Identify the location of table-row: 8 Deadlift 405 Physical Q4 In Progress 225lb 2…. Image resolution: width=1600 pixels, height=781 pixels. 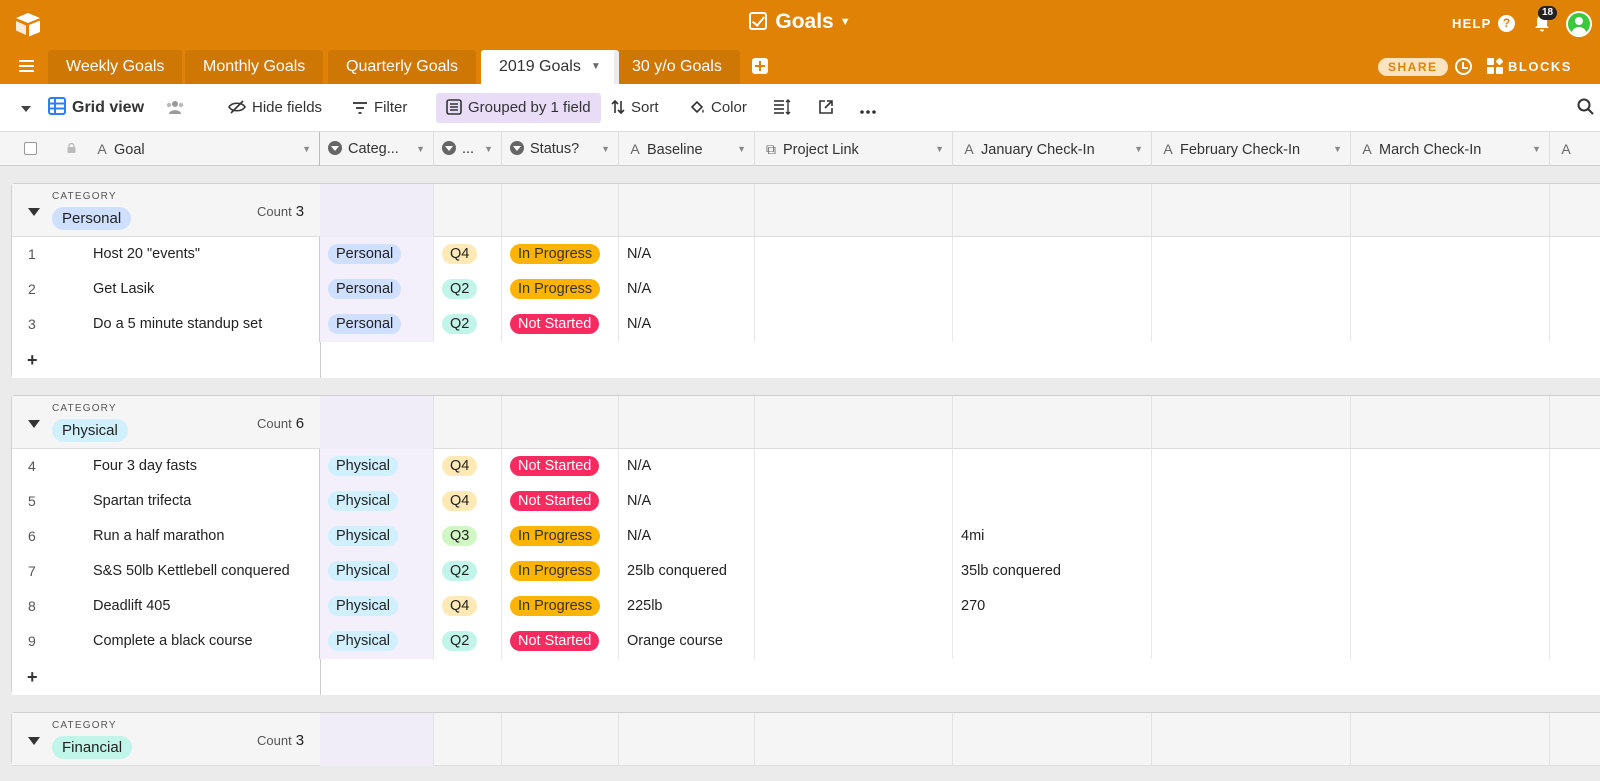
(806, 607).